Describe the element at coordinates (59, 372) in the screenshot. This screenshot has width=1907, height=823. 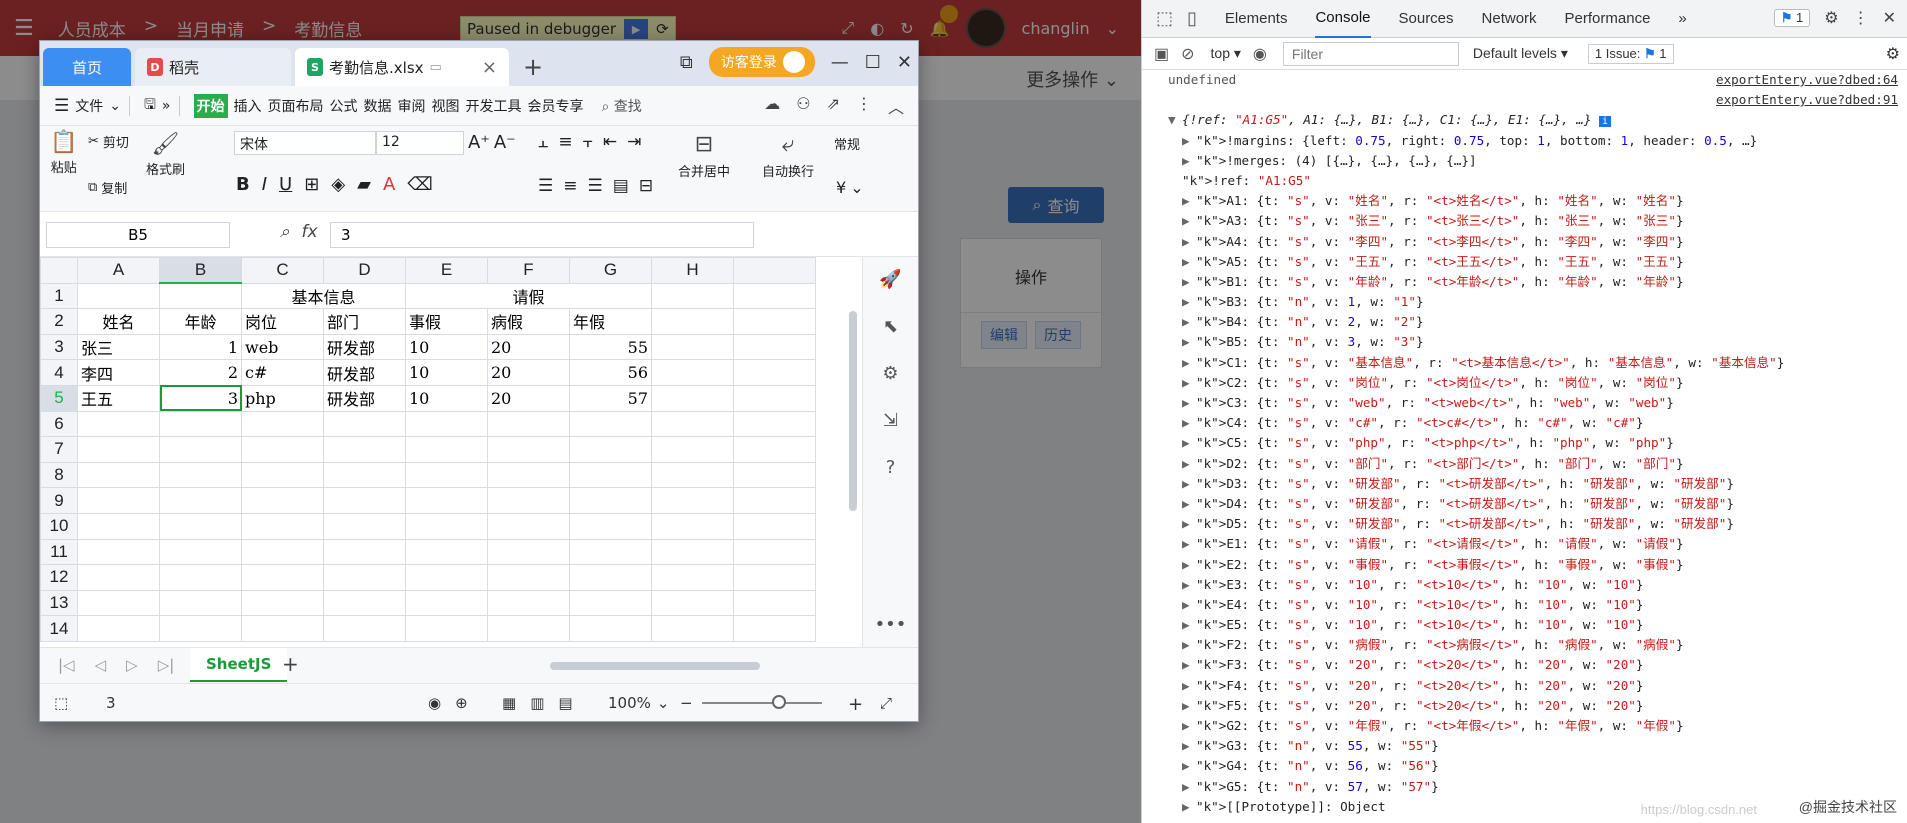
I see `row-header: 4` at that location.